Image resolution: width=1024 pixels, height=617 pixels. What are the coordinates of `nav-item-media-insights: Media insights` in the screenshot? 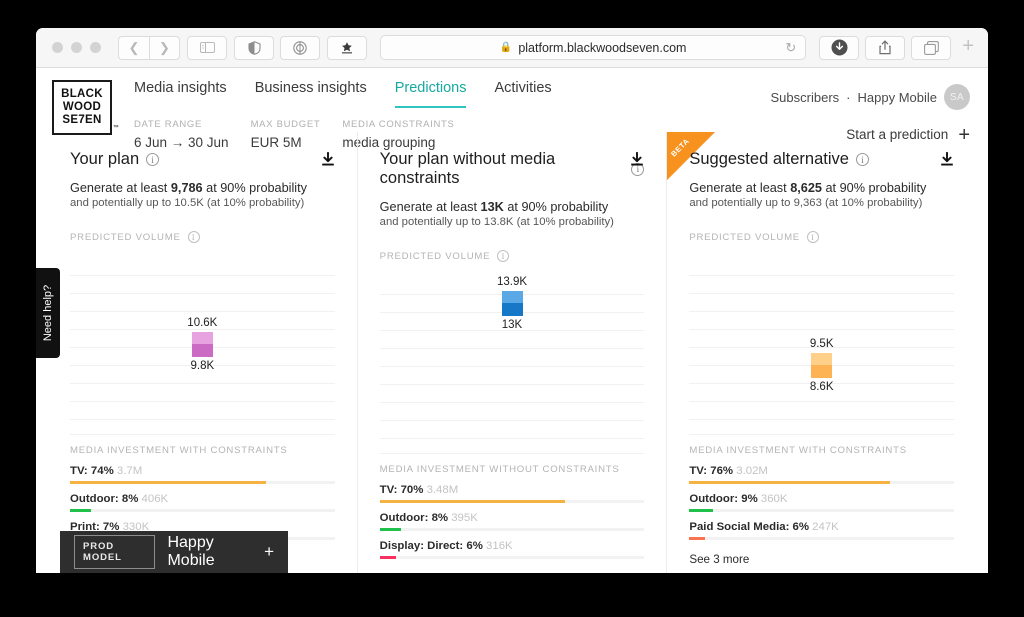 It's located at (180, 94).